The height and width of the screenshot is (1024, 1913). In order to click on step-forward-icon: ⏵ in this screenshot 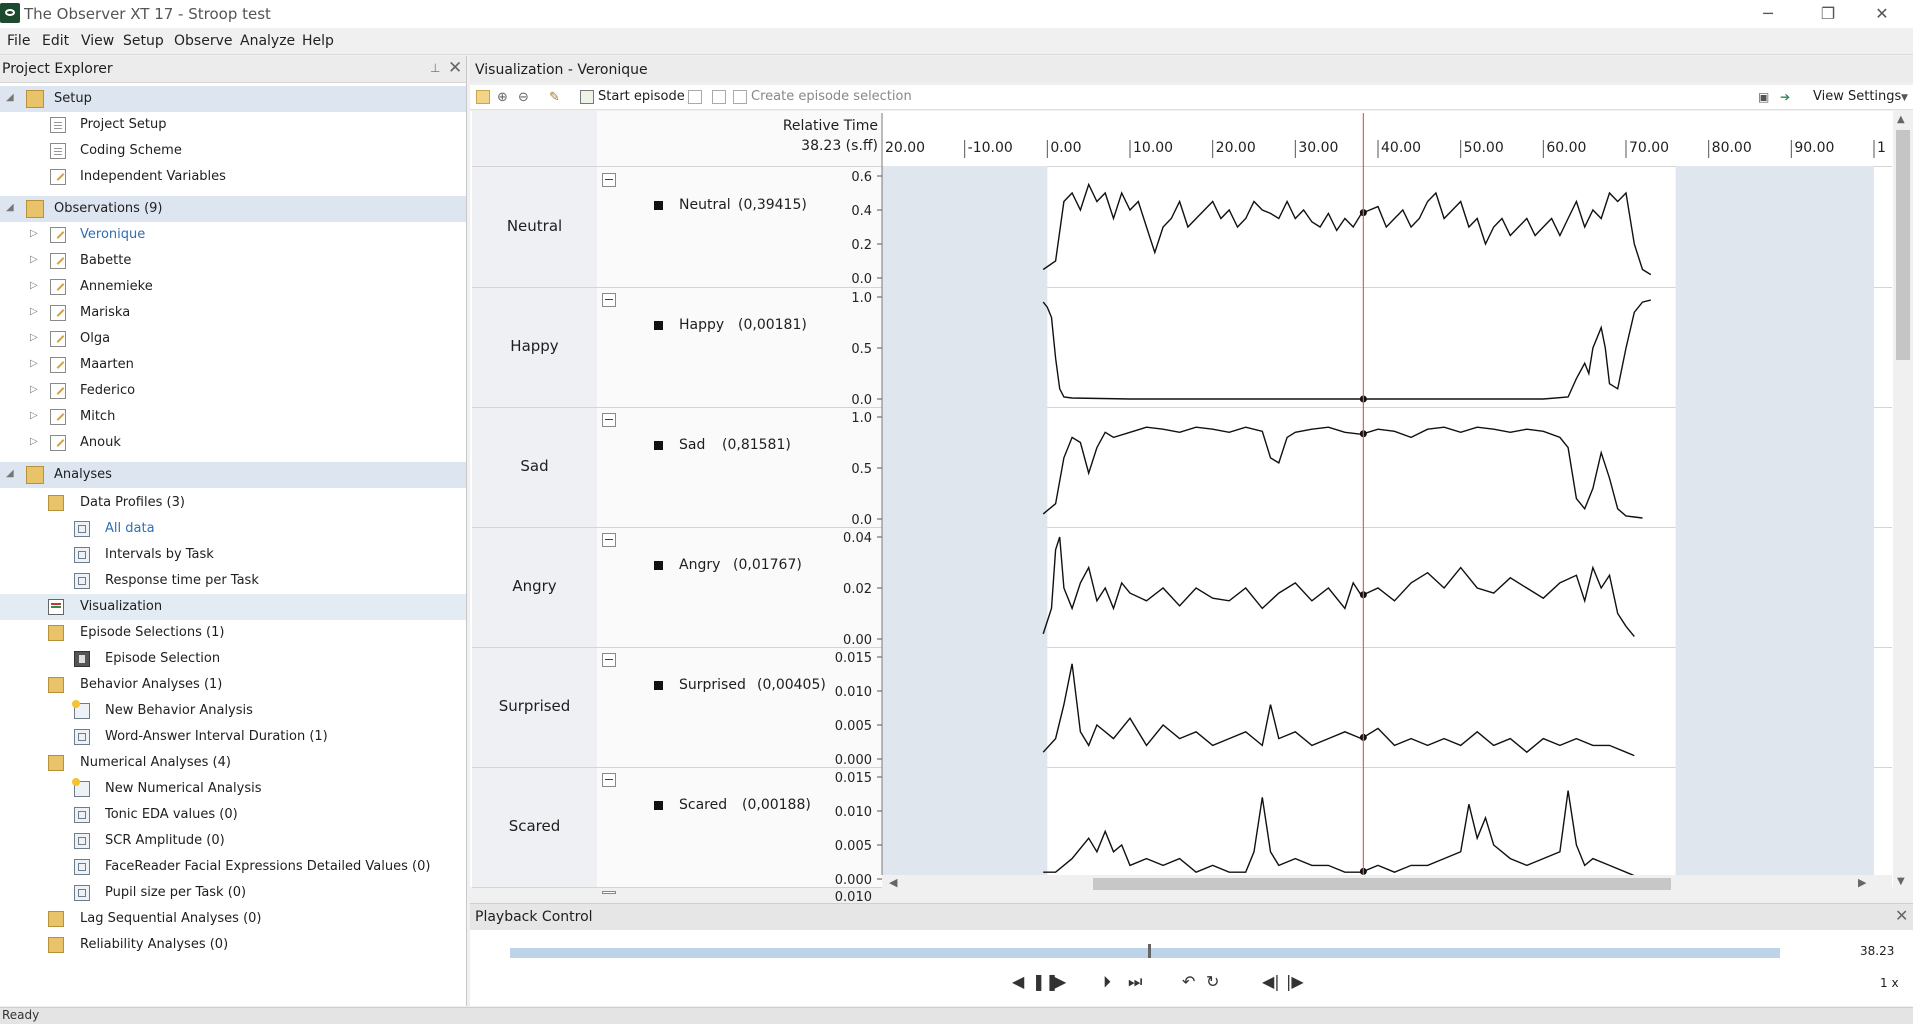, I will do `click(1107, 982)`.